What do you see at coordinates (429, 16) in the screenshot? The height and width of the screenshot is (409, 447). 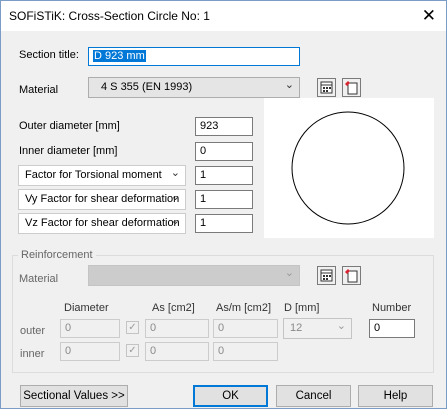 I see `close-icon: ✕` at bounding box center [429, 16].